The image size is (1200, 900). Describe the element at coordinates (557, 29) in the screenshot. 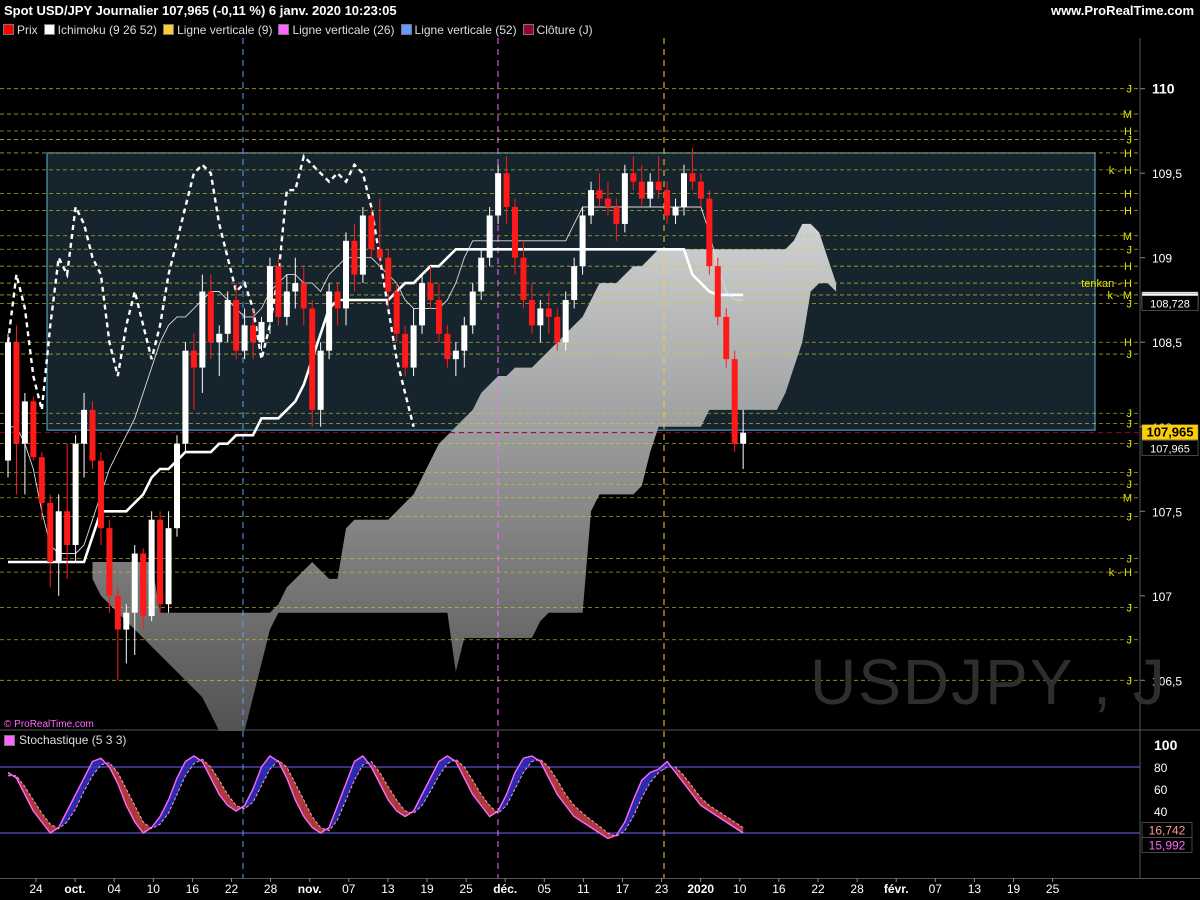

I see `legend-item: Clôture (J)` at that location.